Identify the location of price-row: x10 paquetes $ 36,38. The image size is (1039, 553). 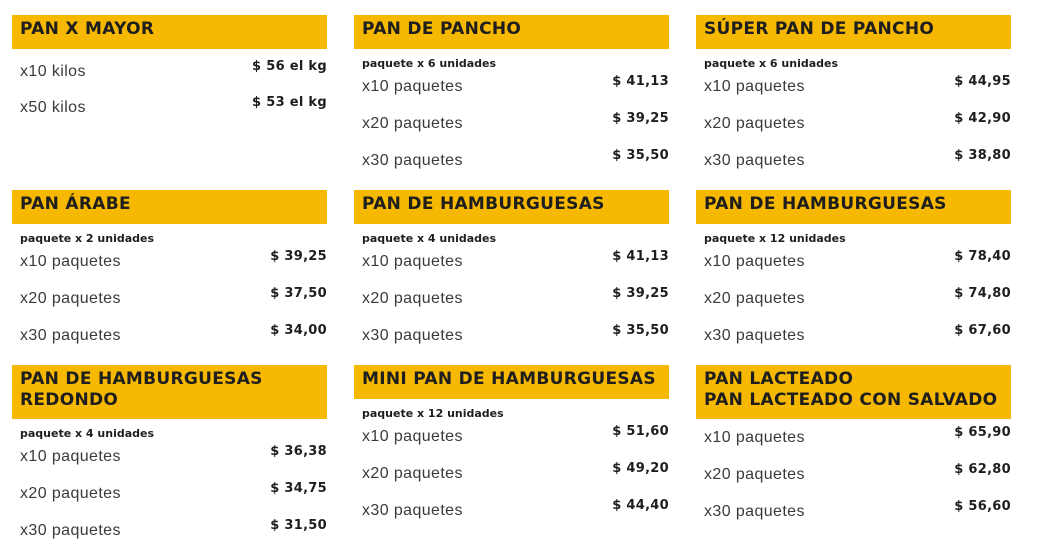
(169, 460).